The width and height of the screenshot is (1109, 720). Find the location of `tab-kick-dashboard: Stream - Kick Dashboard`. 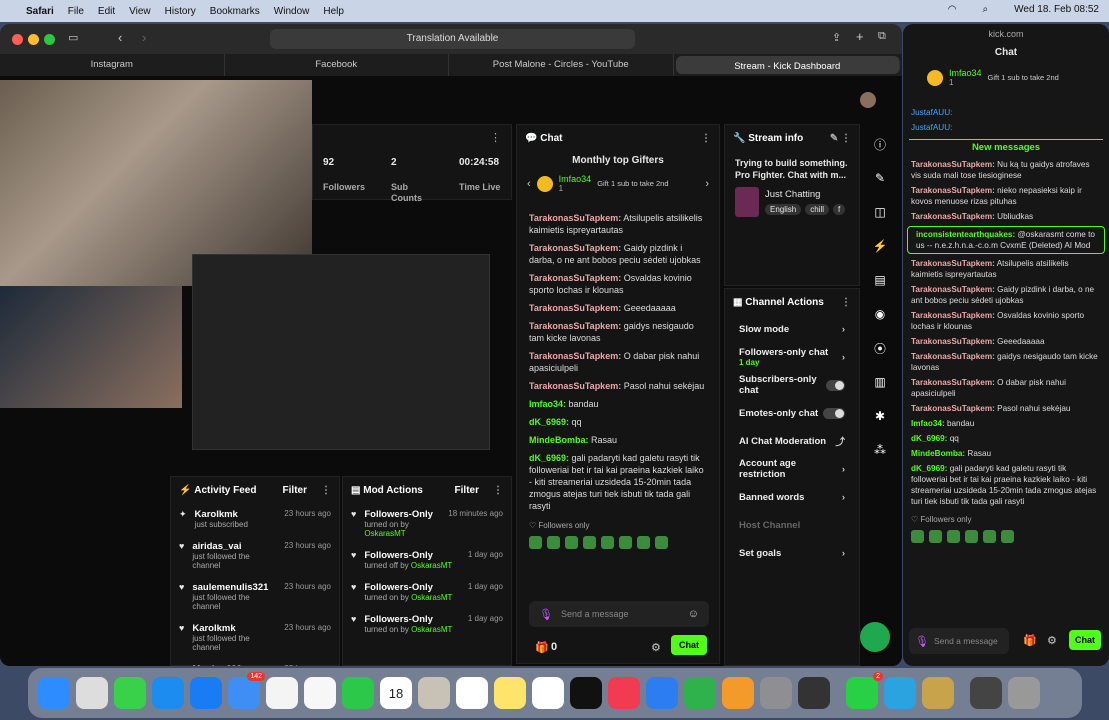

tab-kick-dashboard: Stream - Kick Dashboard is located at coordinates (787, 65).